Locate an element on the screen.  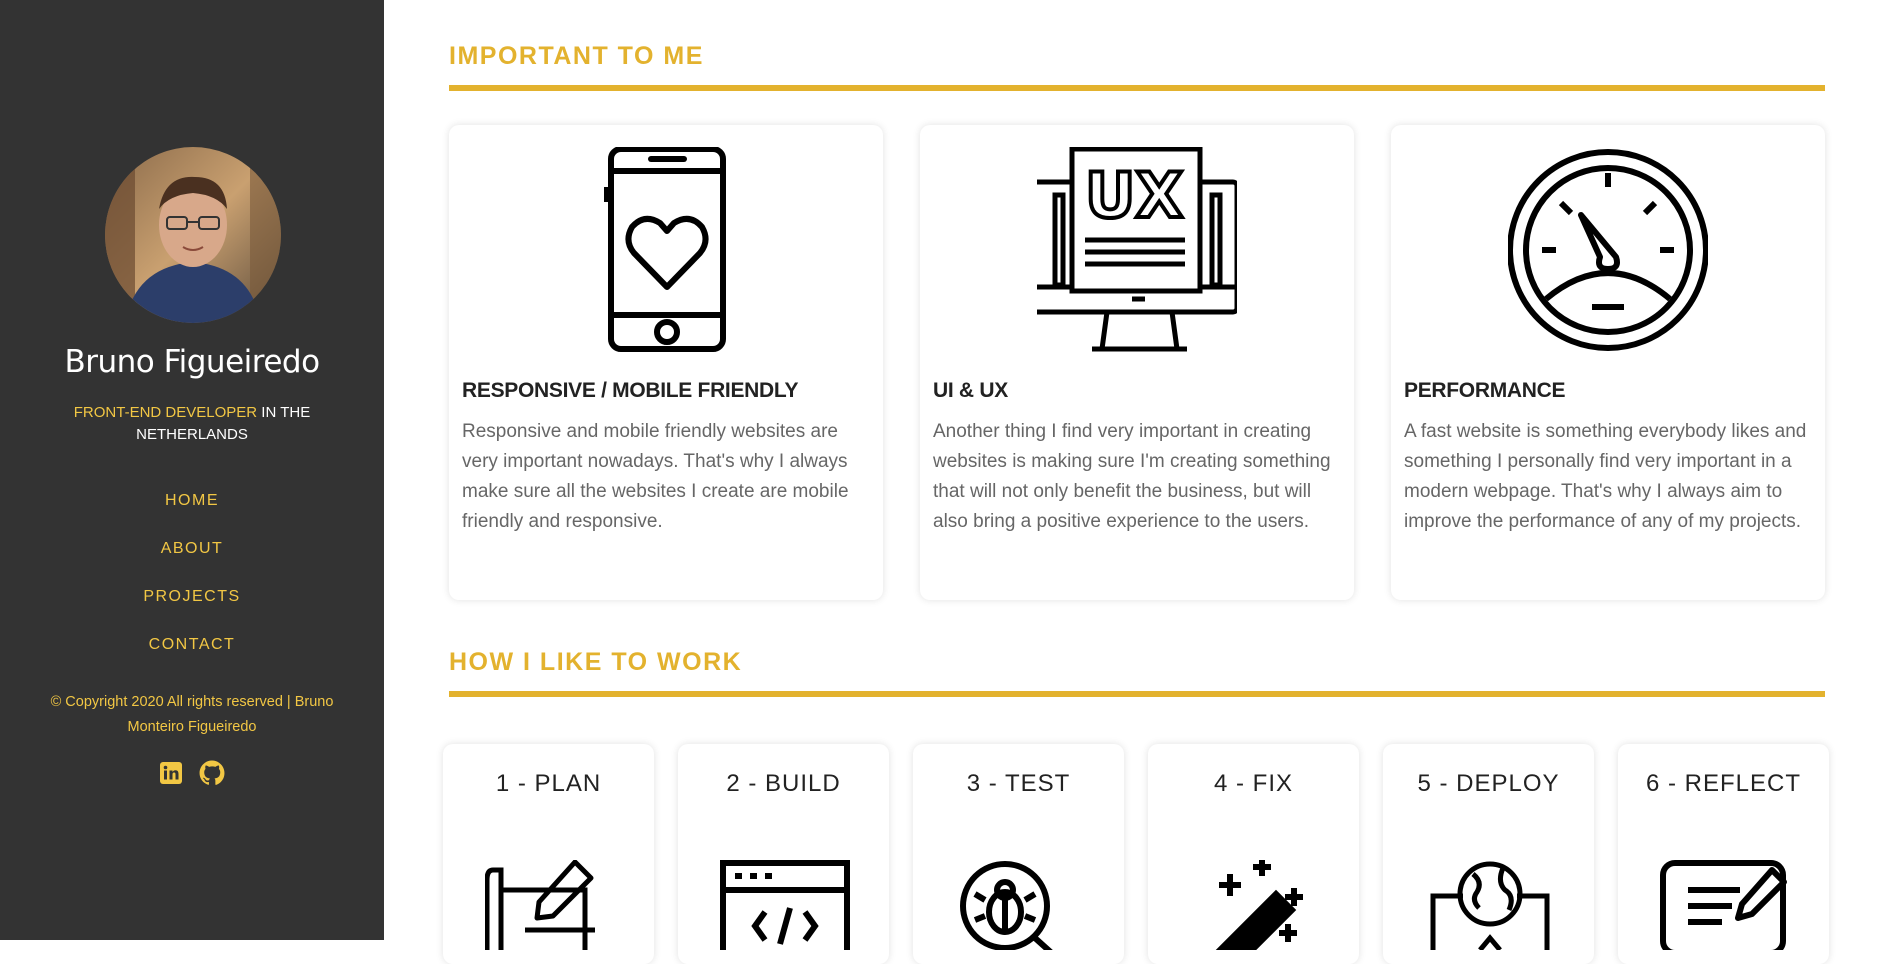
svg-text: UX is located at coordinates (1134, 195).